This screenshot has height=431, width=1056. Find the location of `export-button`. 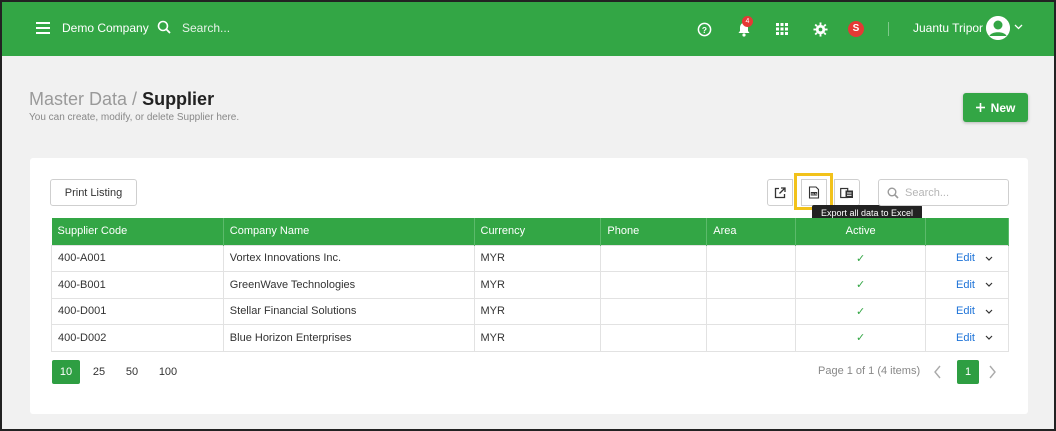

export-button is located at coordinates (780, 192).